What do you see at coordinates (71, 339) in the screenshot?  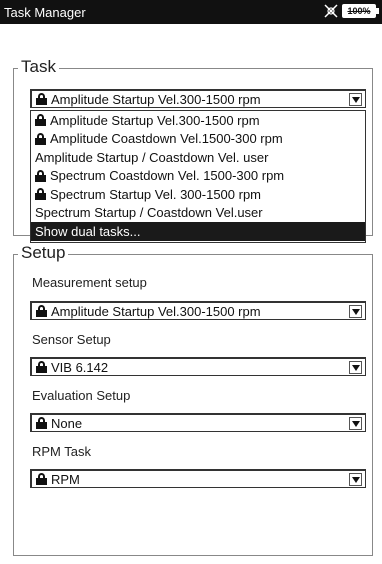 I see `sensor-setup-label: Sensor Setup` at bounding box center [71, 339].